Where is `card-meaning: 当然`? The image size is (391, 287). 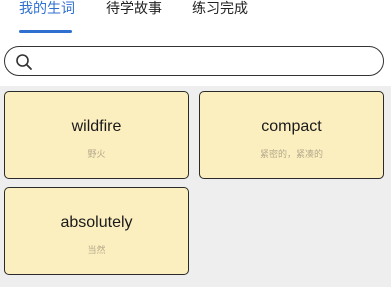 card-meaning: 当然 is located at coordinates (96, 251).